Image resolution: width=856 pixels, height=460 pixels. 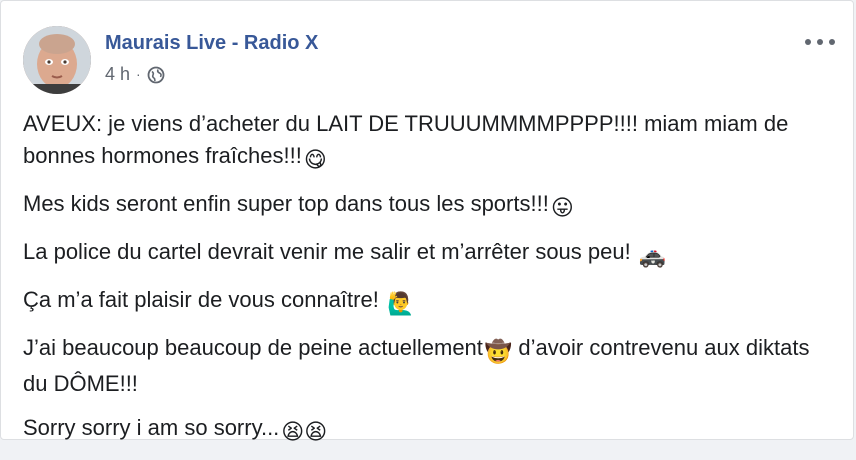 What do you see at coordinates (433, 61) in the screenshot?
I see `post-header: Maurais Live - Radio X 4 h ·` at bounding box center [433, 61].